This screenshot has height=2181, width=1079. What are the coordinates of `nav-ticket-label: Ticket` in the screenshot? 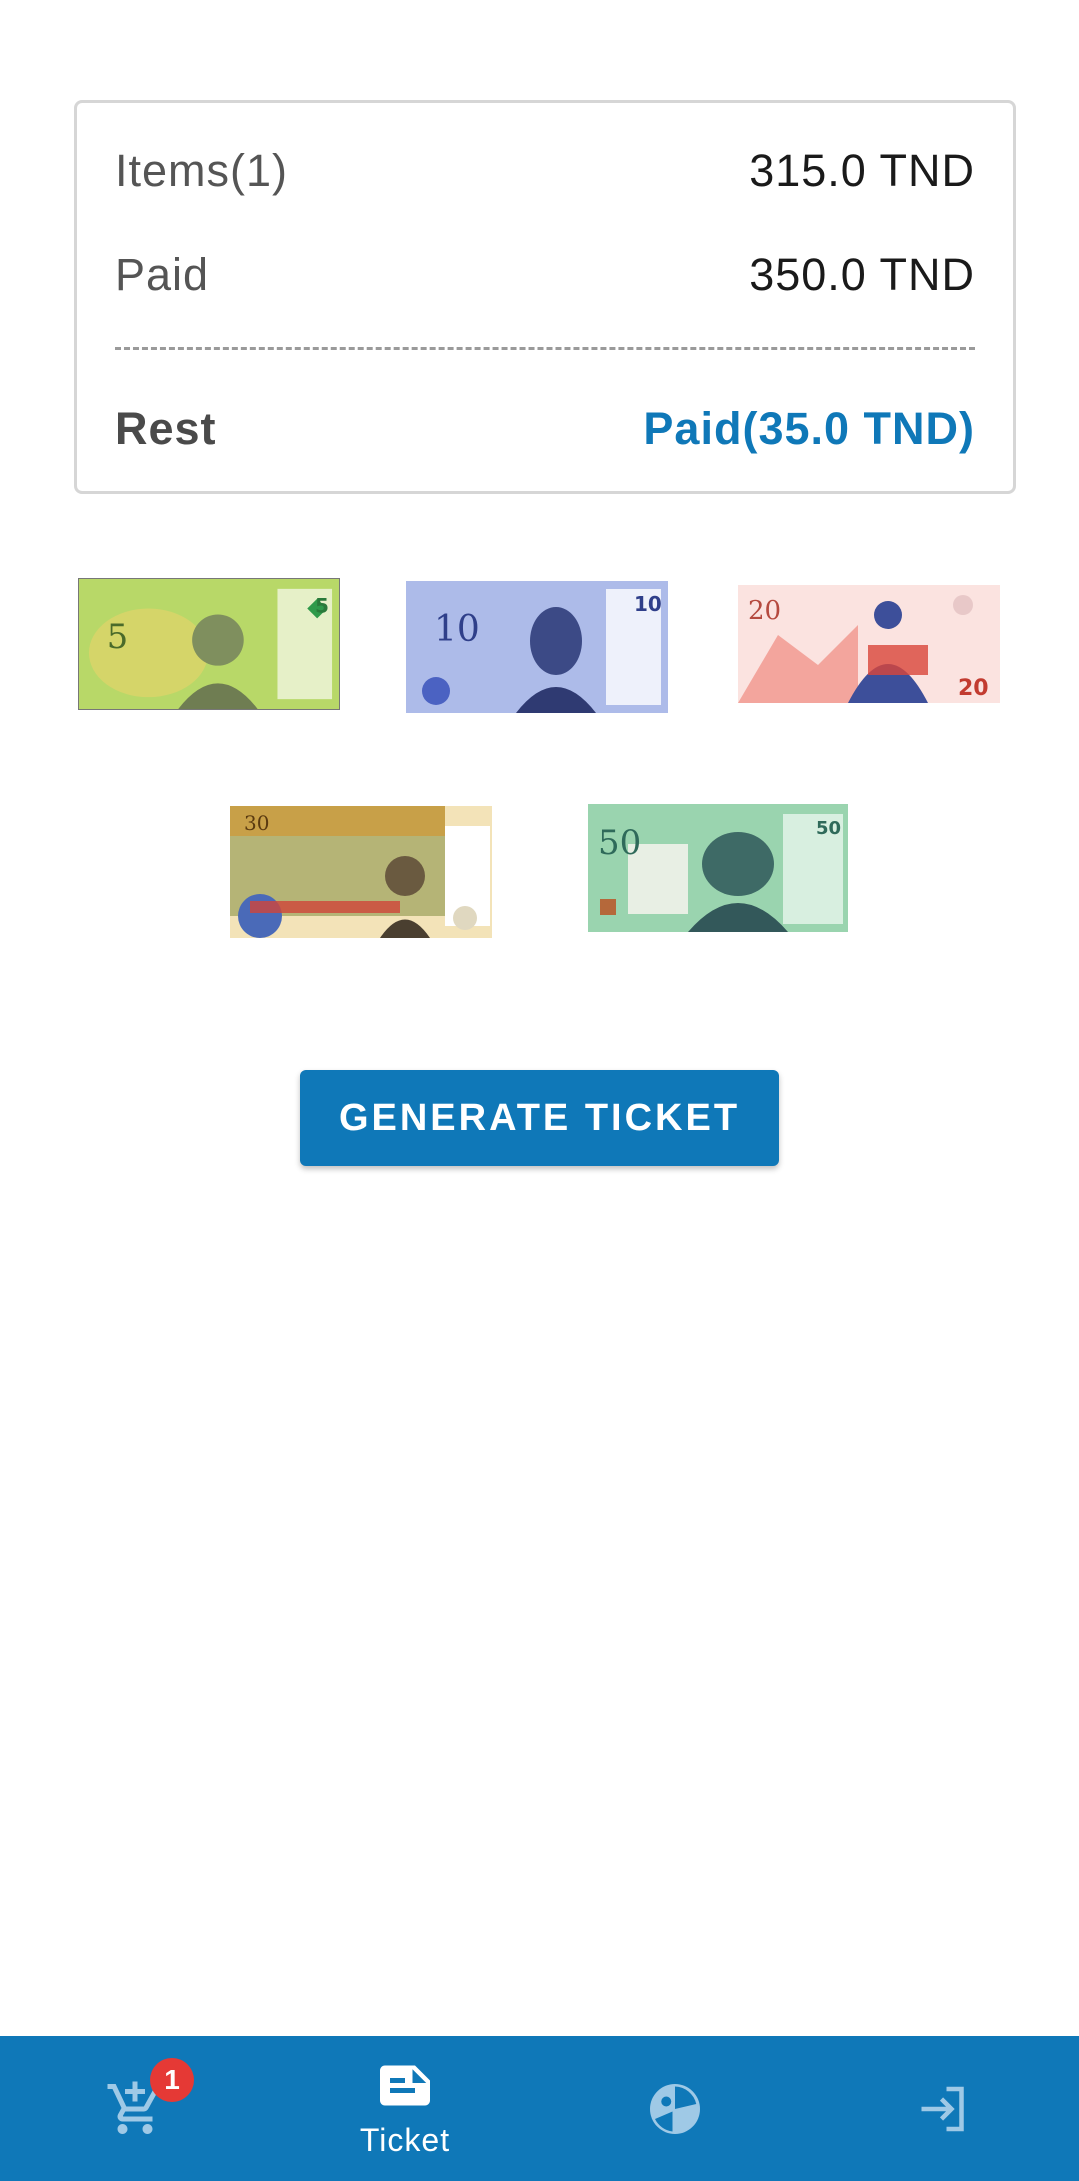 It's located at (405, 2140).